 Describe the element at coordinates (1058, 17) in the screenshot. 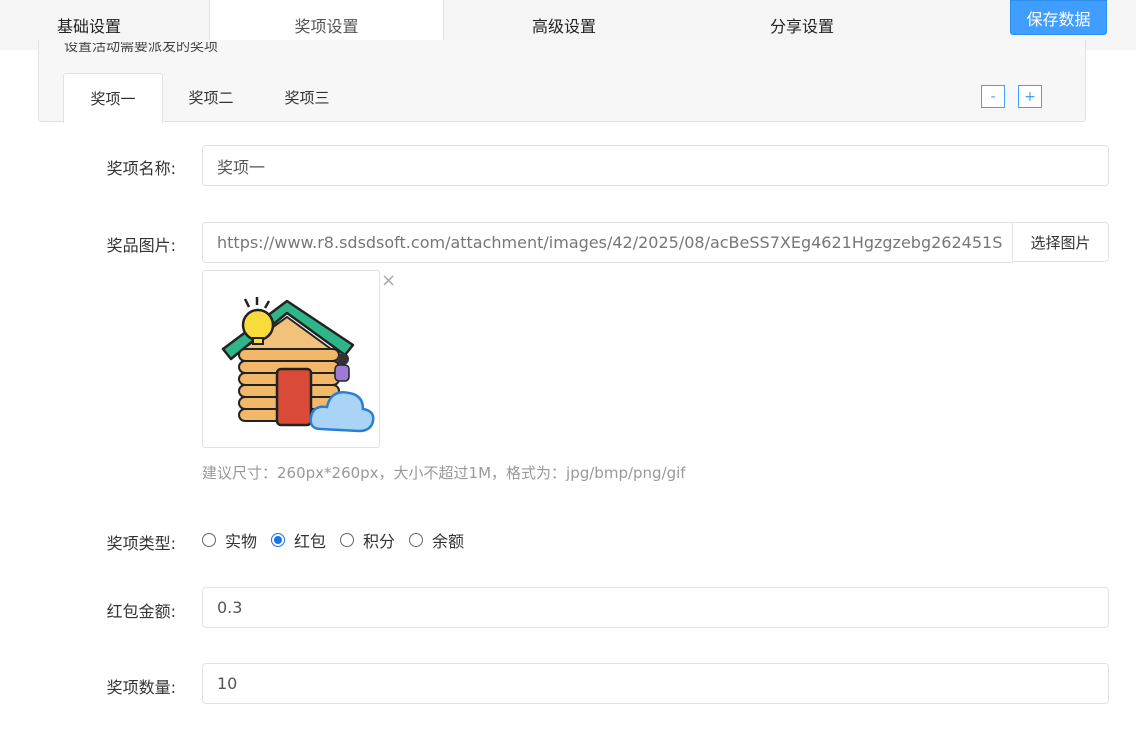

I see `save-data-button: 保存数据` at that location.